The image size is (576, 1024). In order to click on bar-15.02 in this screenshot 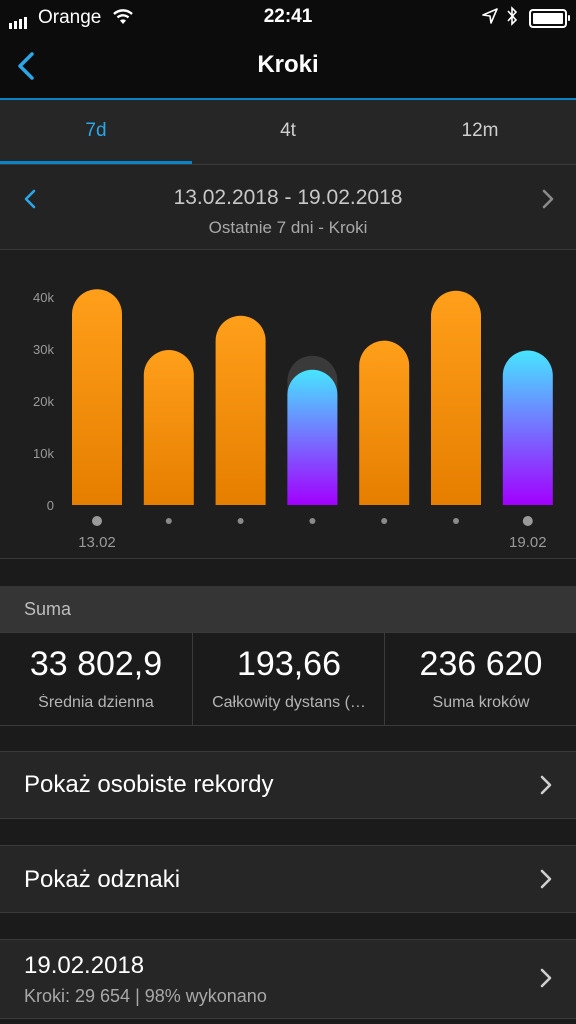, I will do `click(240, 410)`.